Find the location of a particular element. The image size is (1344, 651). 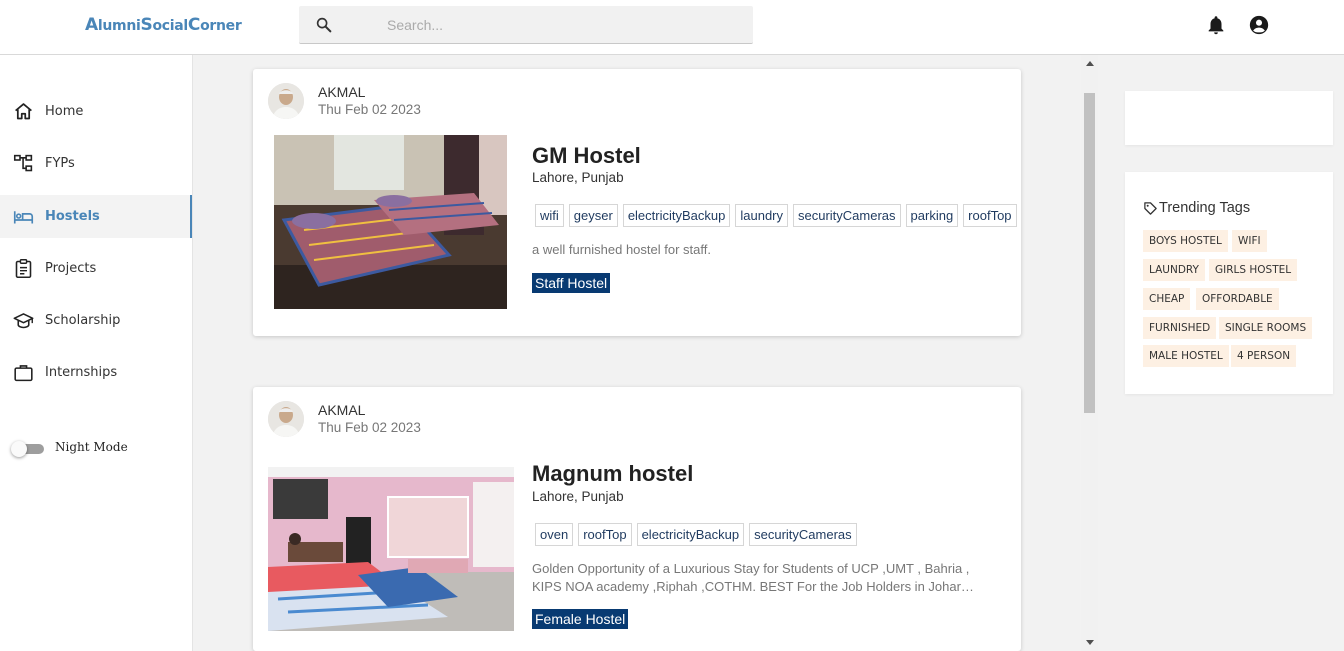

sidebar-item-internships: Internships is located at coordinates (96, 372).